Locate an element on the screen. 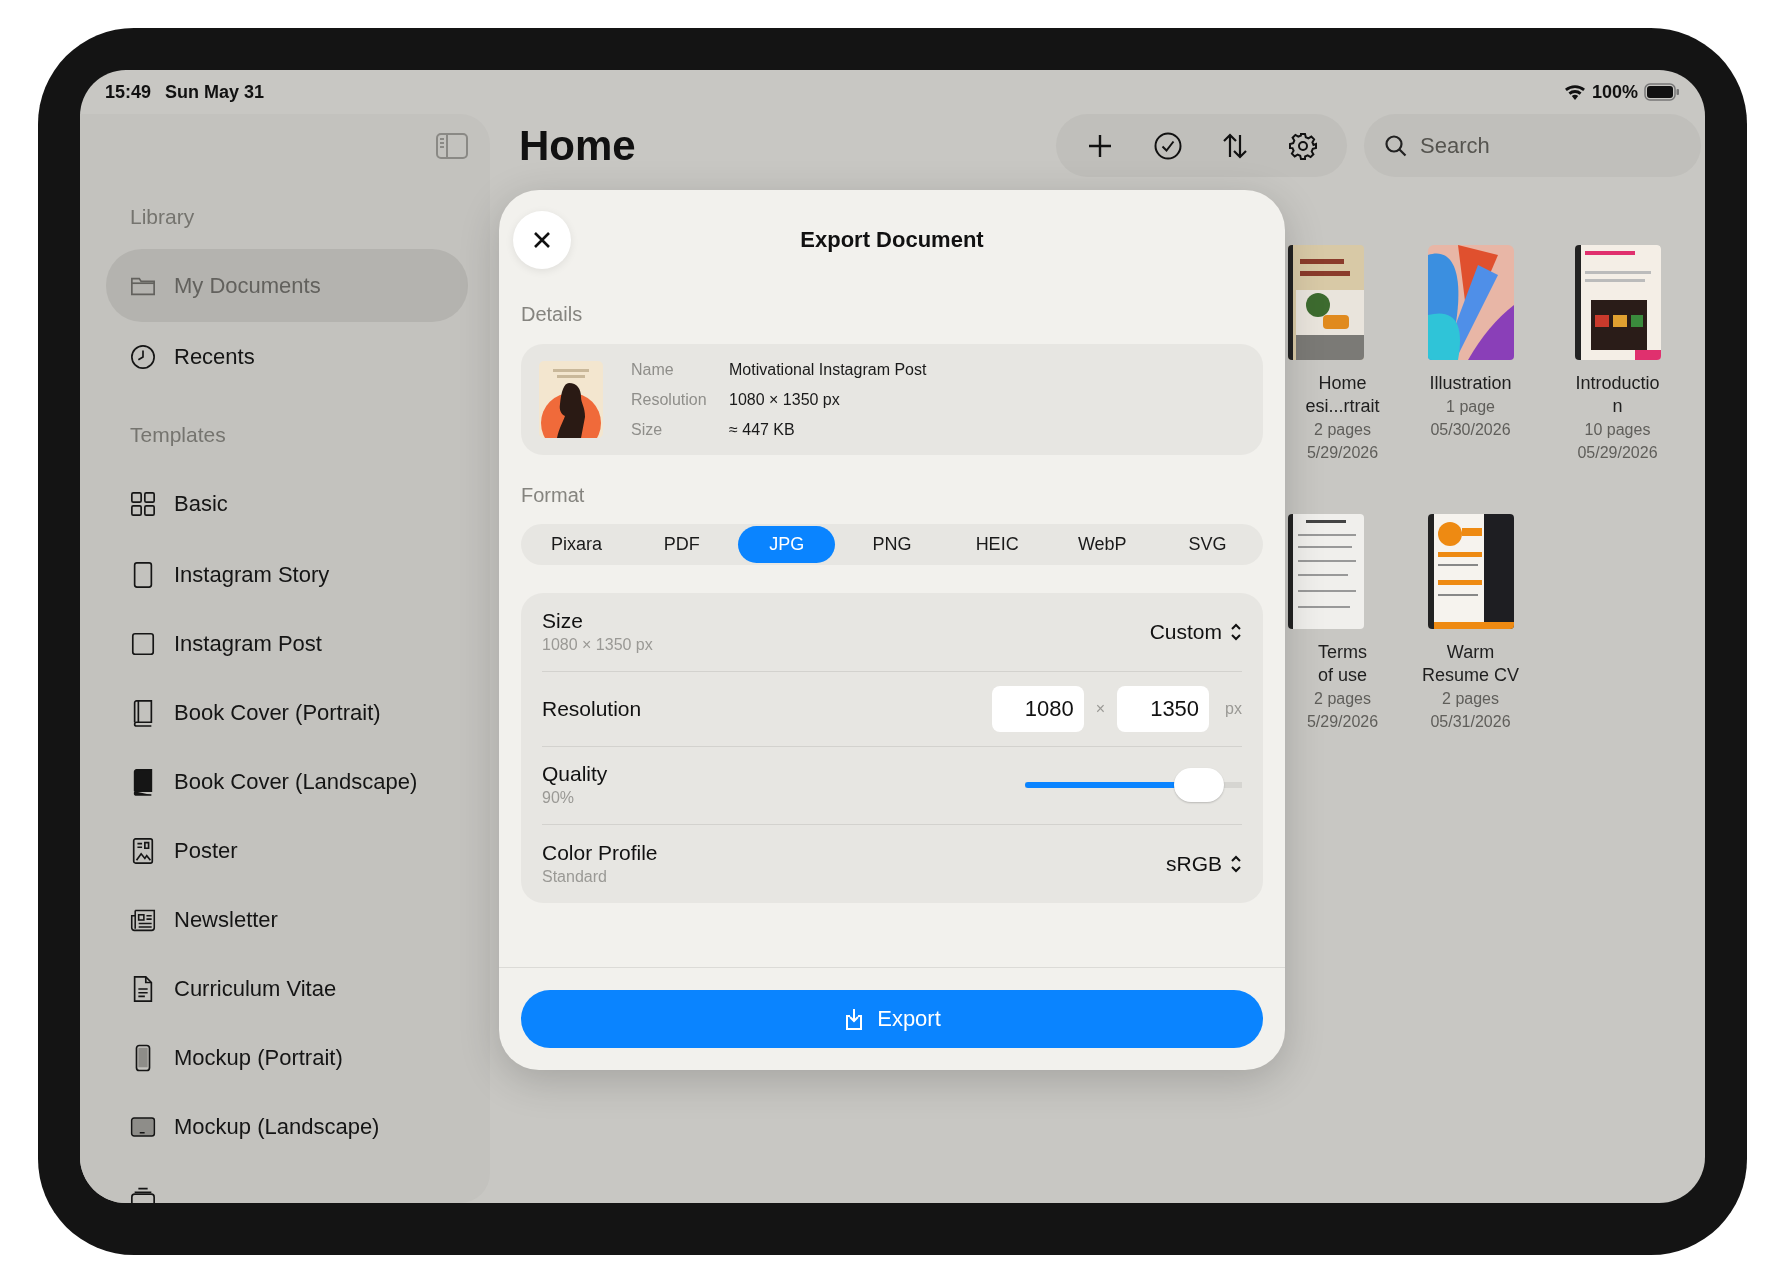  battery-icon is located at coordinates (1662, 92).